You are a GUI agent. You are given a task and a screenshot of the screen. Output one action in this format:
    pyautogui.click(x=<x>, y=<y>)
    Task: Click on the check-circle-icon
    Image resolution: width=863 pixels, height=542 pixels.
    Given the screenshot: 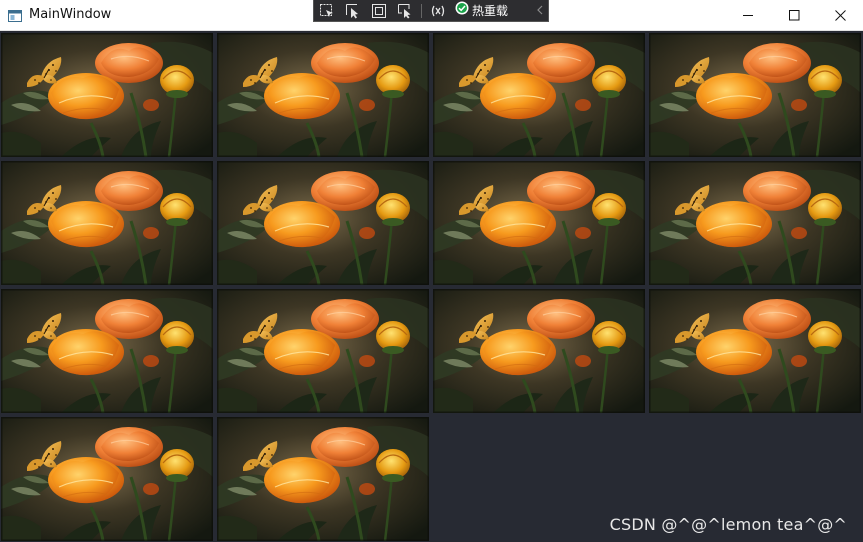 What is the action you would take?
    pyautogui.click(x=462, y=10)
    